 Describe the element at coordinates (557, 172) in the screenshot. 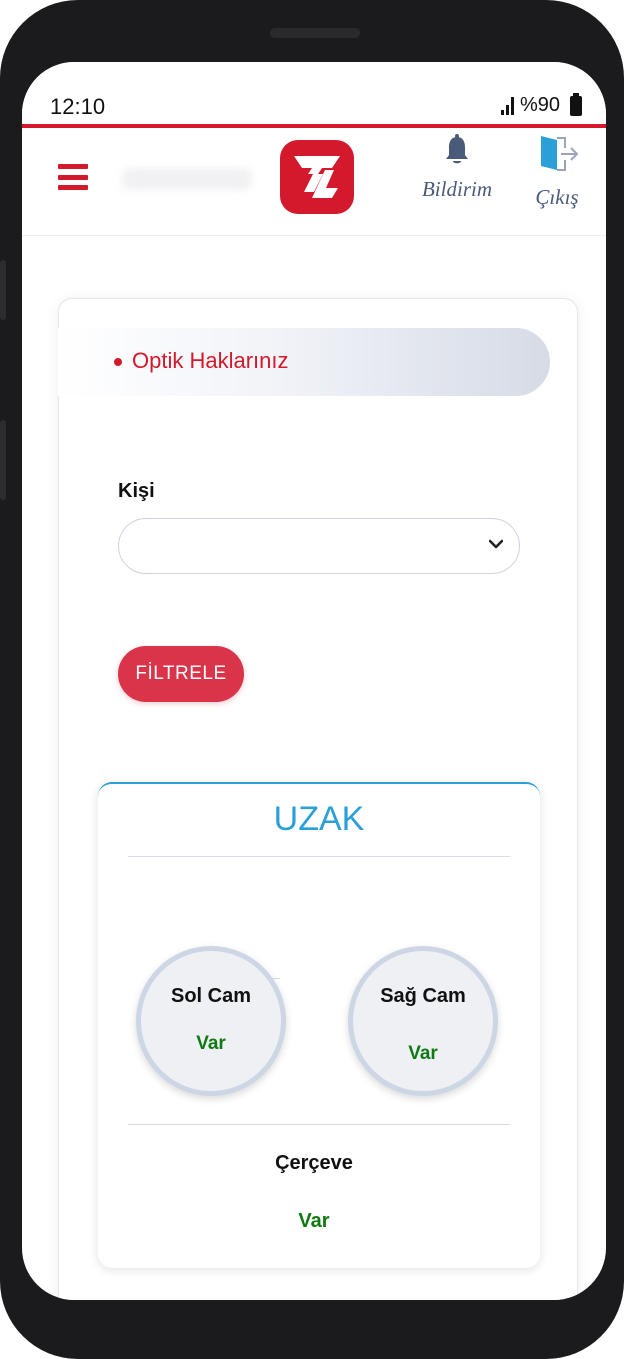

I see `logout-button: Çıkış` at that location.